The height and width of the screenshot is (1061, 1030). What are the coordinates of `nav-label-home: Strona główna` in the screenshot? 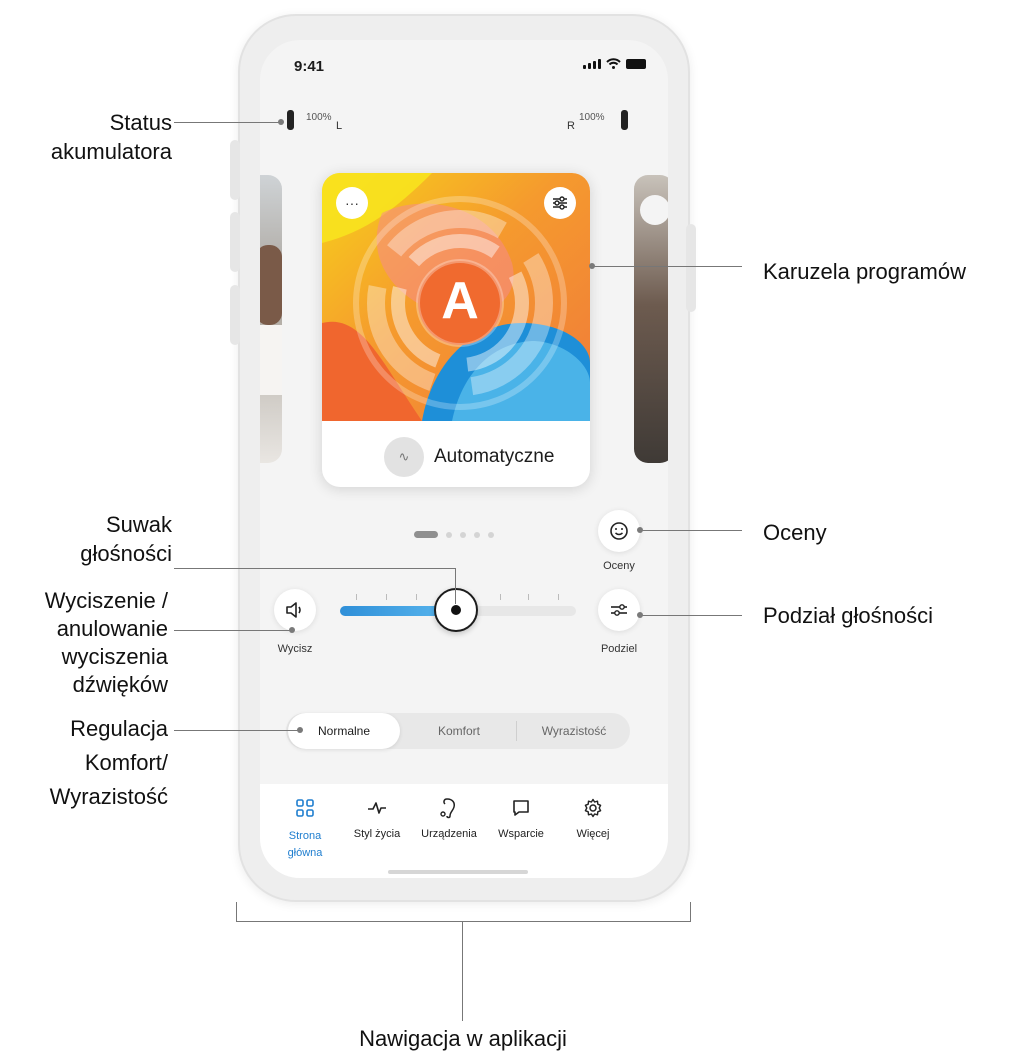 It's located at (305, 844).